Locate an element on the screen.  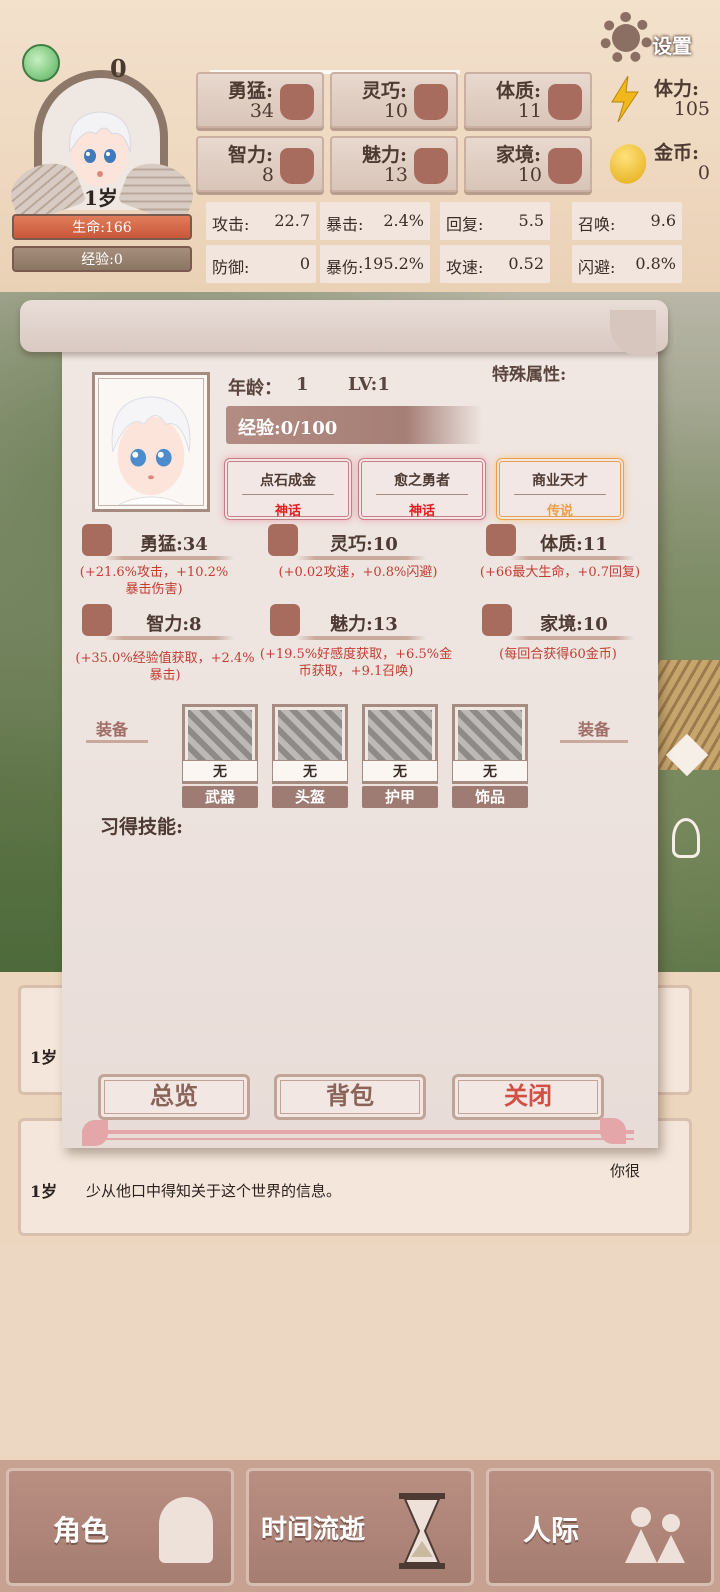
flower-left-icon is located at coordinates (95, 1133).